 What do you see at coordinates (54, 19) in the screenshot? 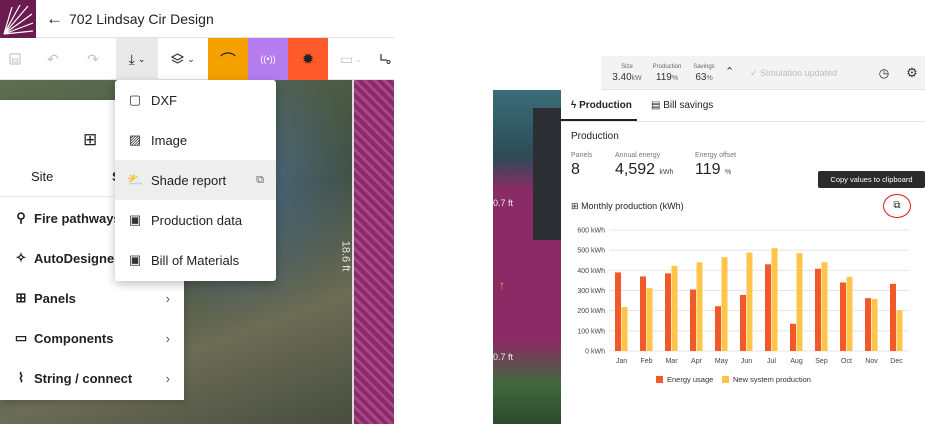
I see `back-arrow-icon: ←` at bounding box center [54, 19].